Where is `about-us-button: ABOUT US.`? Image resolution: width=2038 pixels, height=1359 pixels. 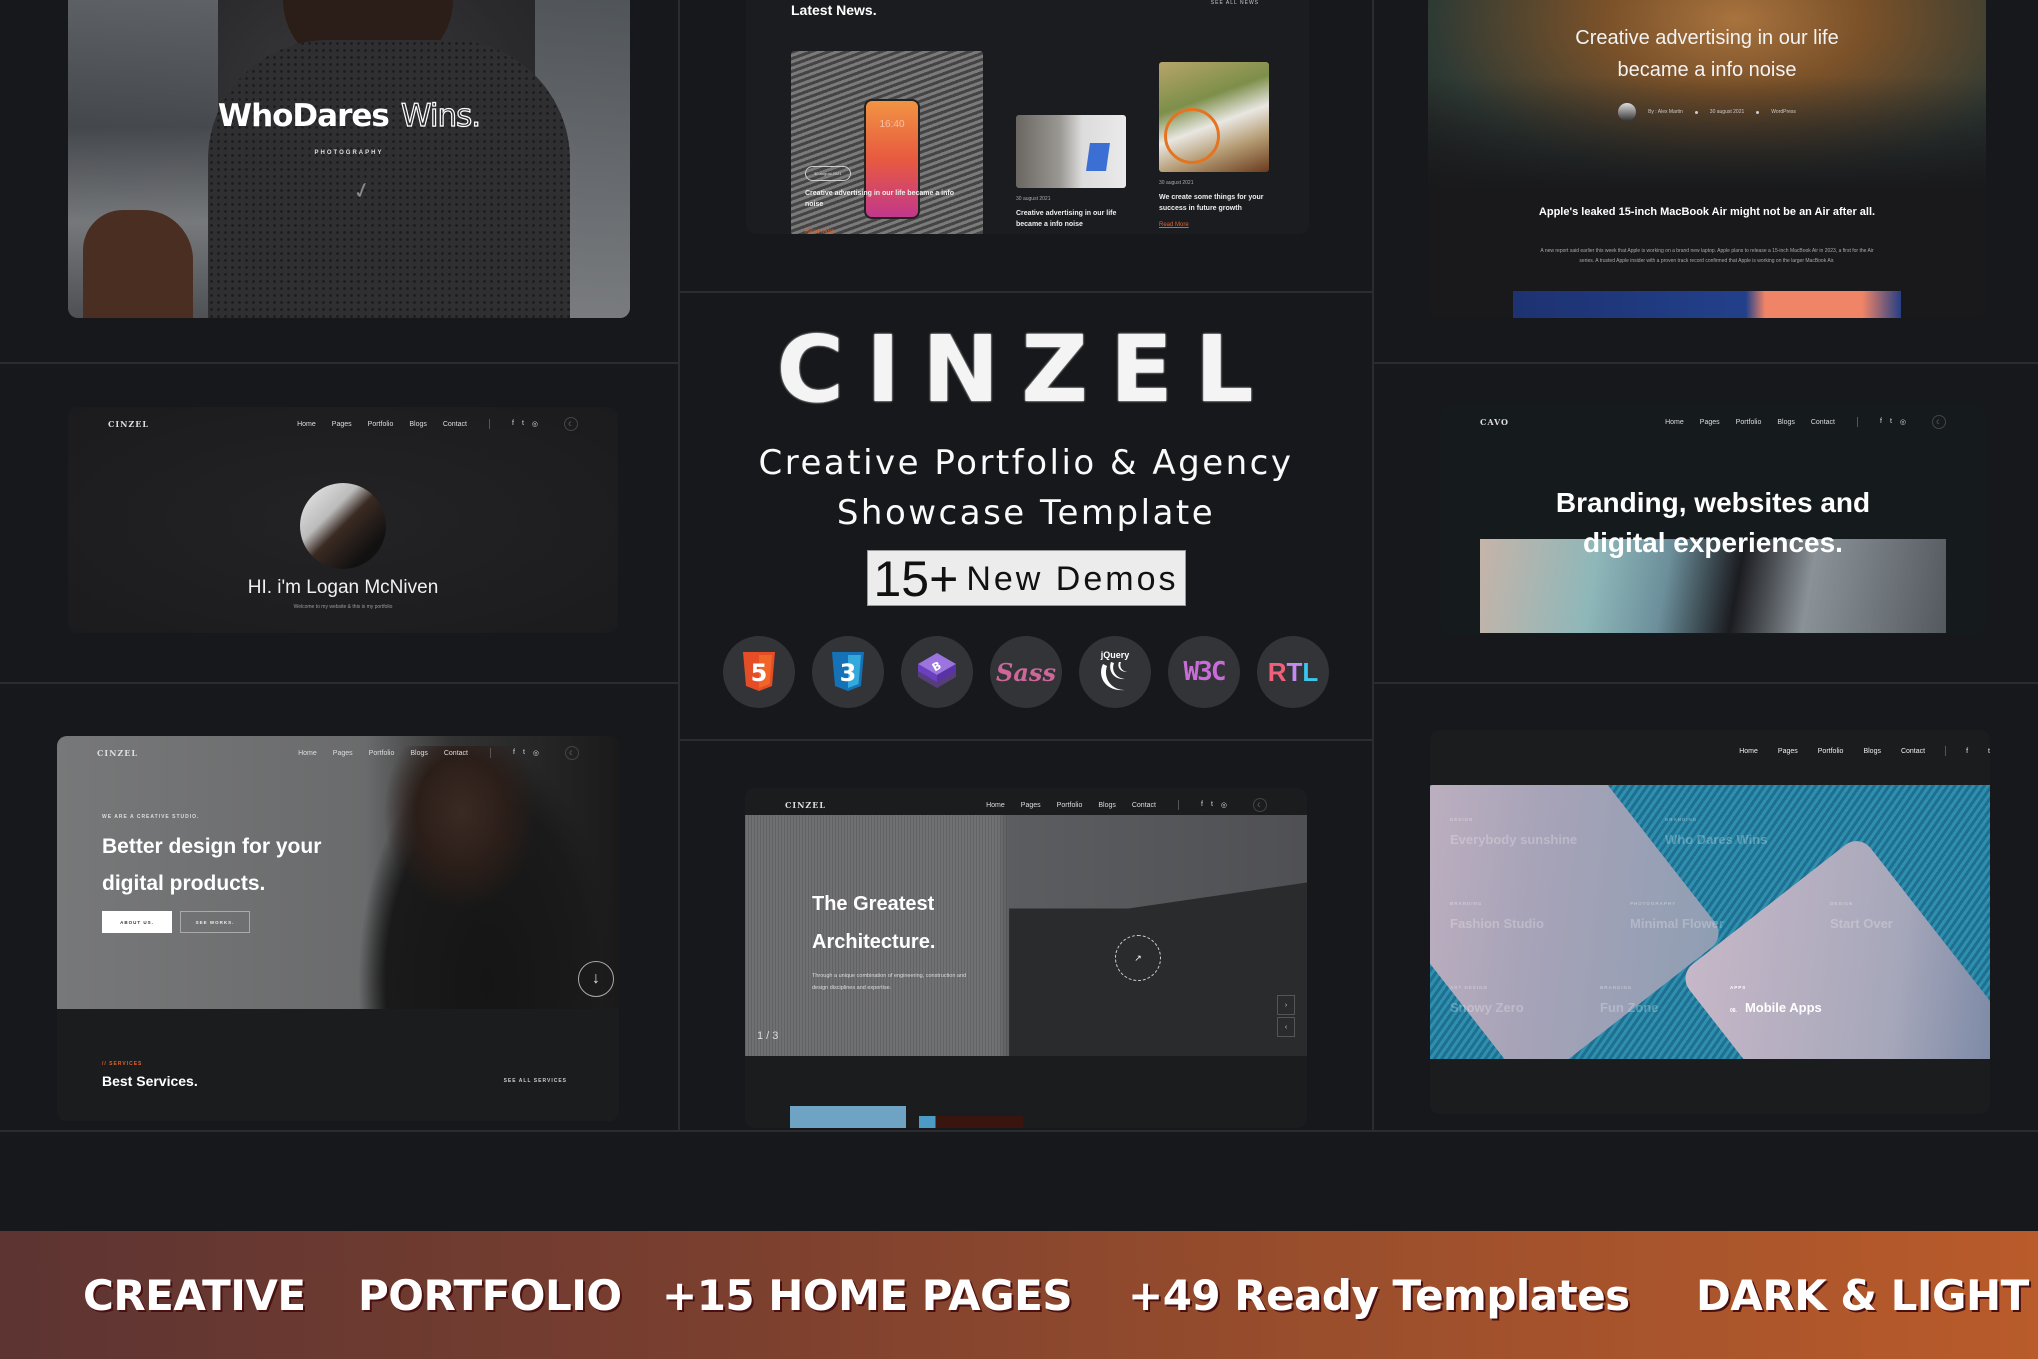
about-us-button: ABOUT US. is located at coordinates (137, 922).